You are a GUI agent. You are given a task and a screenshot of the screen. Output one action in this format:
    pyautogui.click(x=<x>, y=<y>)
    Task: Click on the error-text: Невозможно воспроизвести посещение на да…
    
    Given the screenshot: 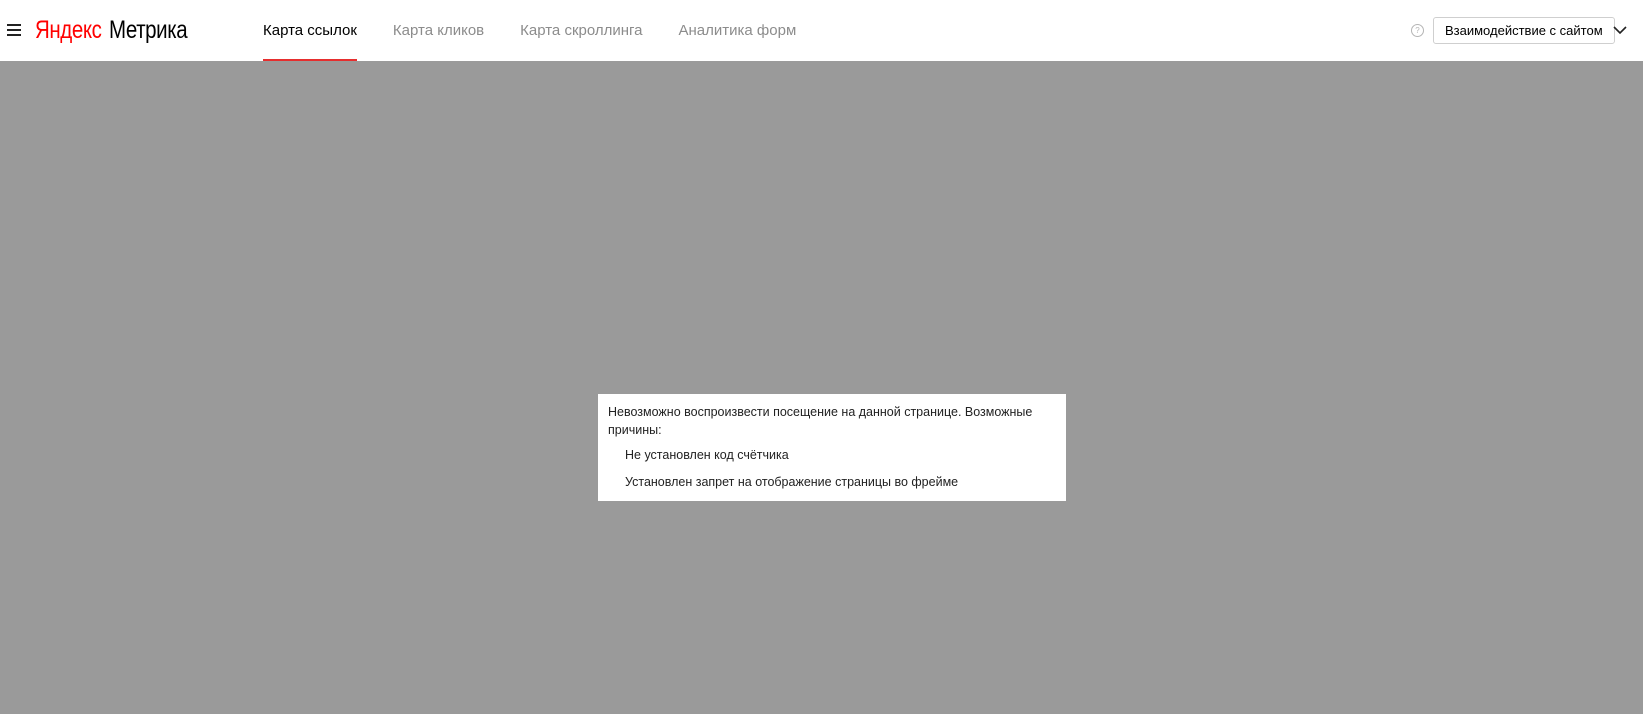 What is the action you would take?
    pyautogui.click(x=820, y=421)
    